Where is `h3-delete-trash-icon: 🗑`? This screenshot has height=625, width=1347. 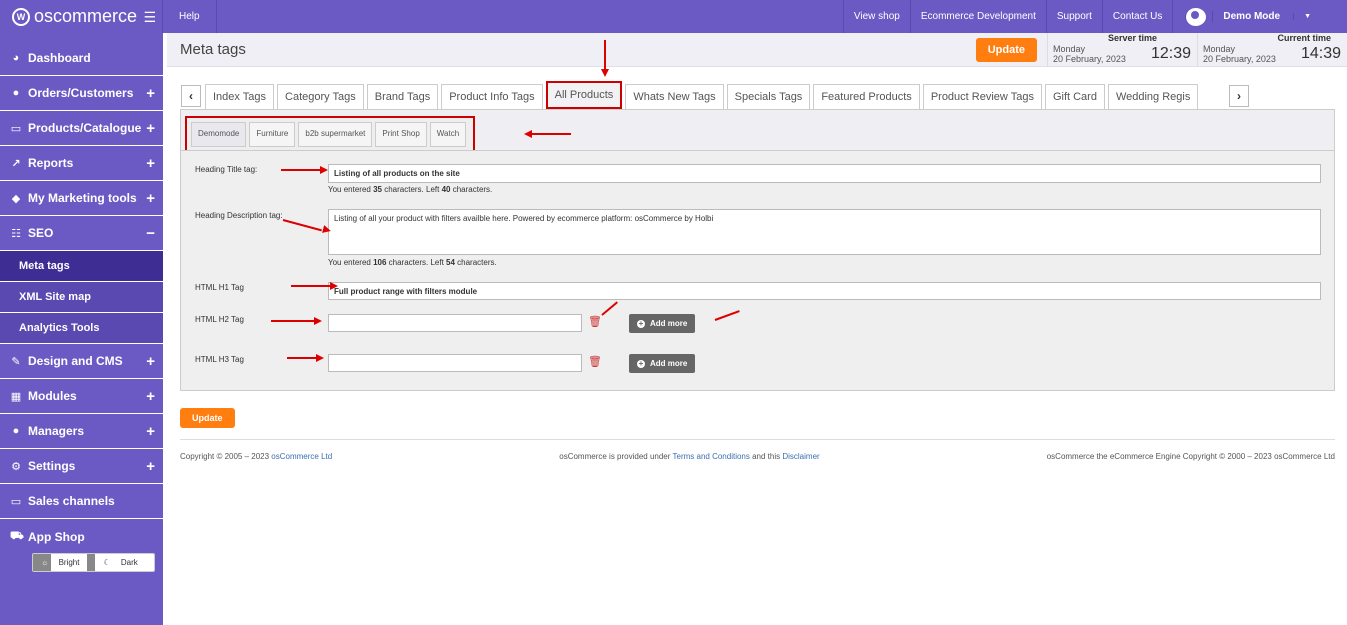
h3-delete-trash-icon: 🗑 is located at coordinates (595, 361).